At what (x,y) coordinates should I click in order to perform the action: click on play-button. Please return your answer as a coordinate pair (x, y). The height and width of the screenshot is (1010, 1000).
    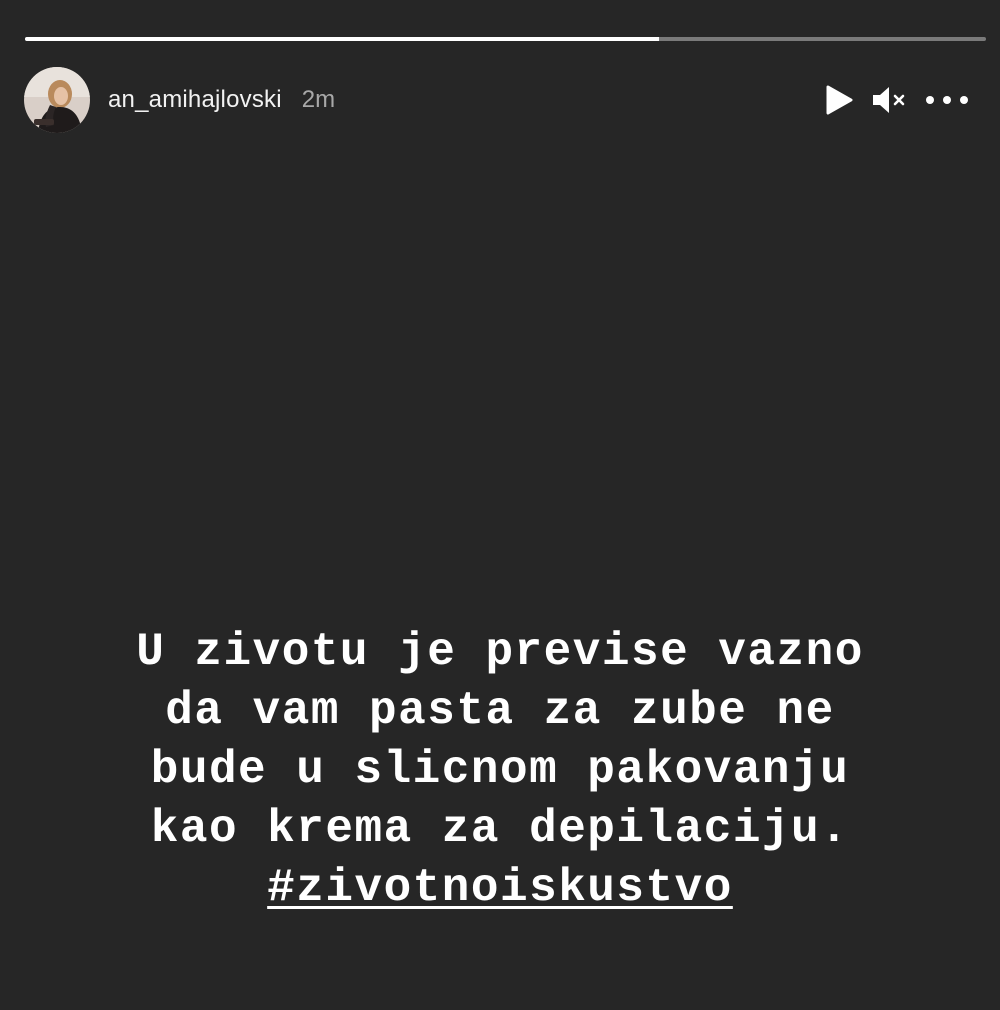
    Looking at the image, I should click on (839, 100).